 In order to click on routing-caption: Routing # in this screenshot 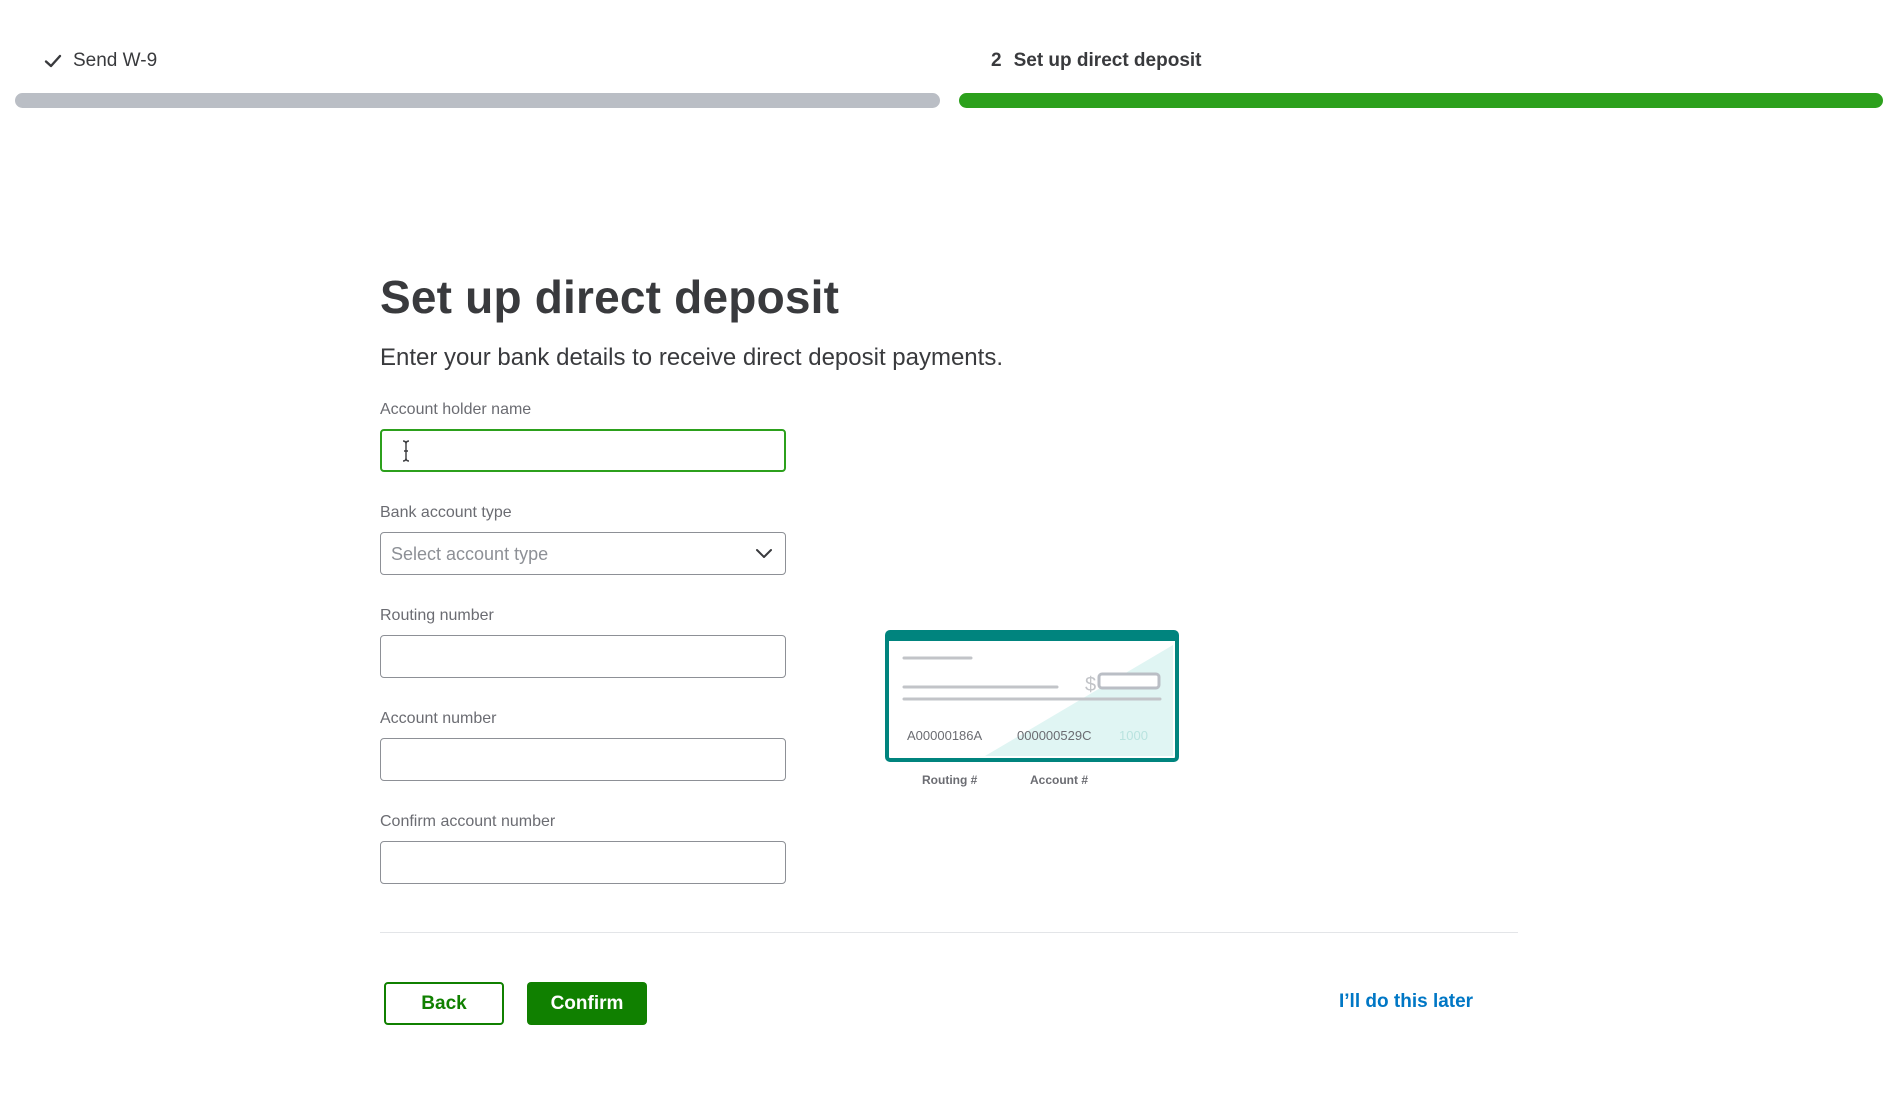, I will do `click(950, 780)`.